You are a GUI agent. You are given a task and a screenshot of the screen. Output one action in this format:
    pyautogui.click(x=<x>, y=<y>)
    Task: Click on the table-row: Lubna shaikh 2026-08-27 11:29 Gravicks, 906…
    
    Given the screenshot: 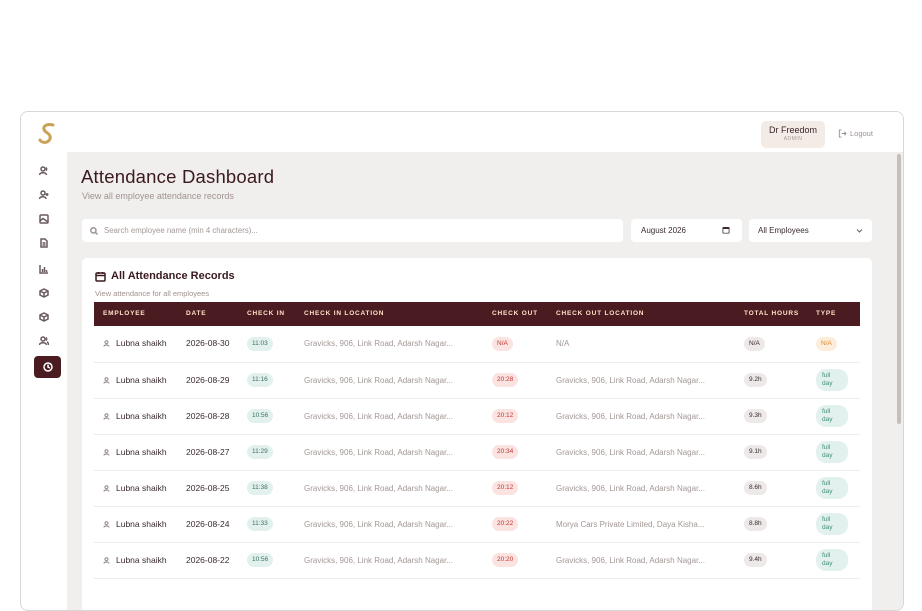 What is the action you would take?
    pyautogui.click(x=477, y=452)
    